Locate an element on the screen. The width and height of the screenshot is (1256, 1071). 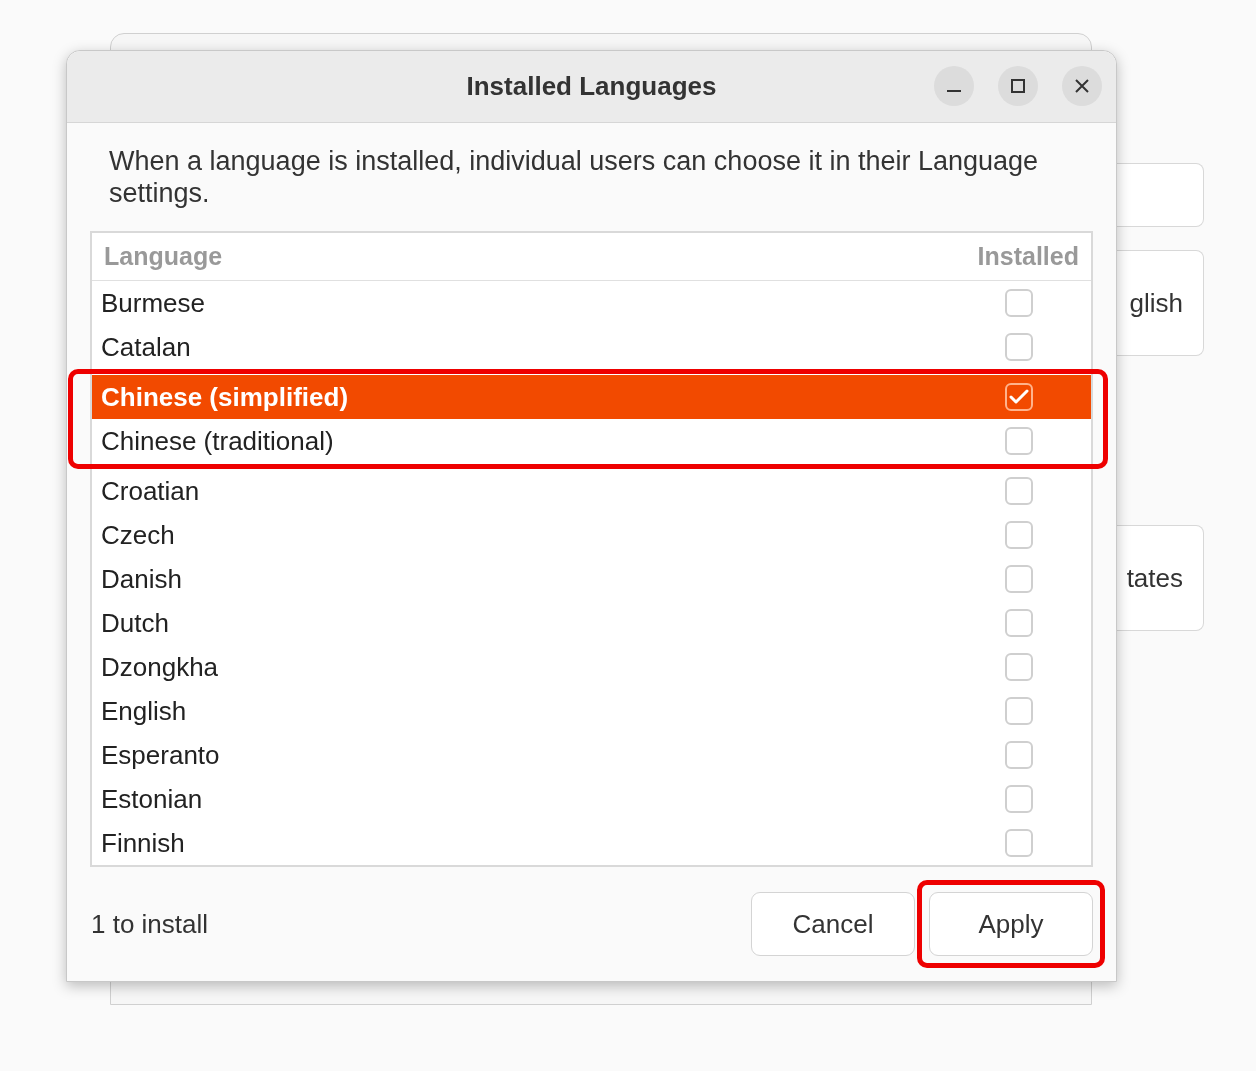
text-field is located at coordinates (1160, 195).